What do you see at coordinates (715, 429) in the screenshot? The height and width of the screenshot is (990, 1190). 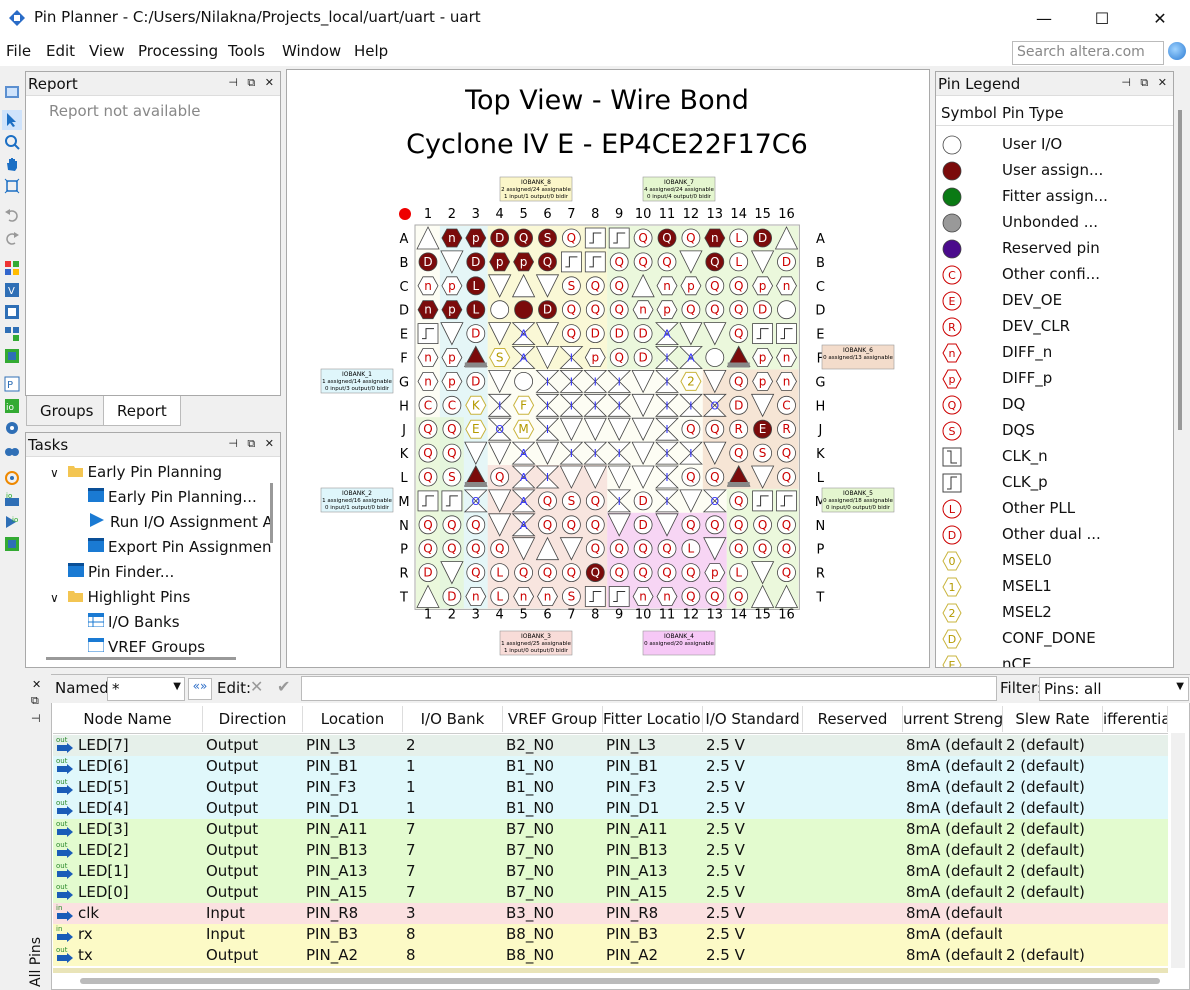 I see `pin-J13: Q` at bounding box center [715, 429].